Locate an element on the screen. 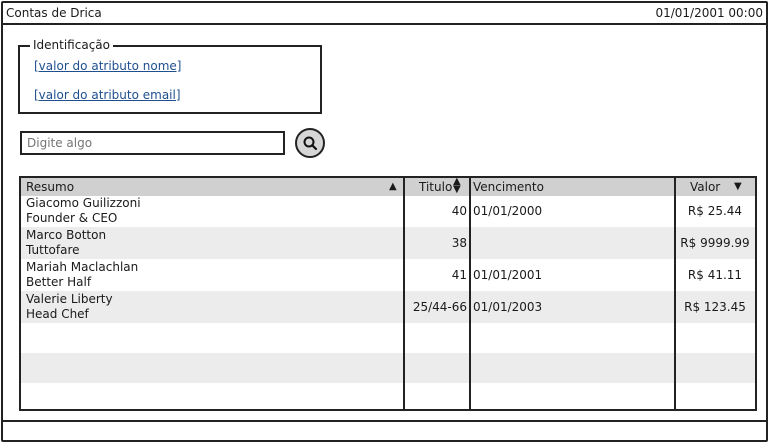 The image size is (771, 446). row-valor: R$ 123.45 is located at coordinates (715, 307).